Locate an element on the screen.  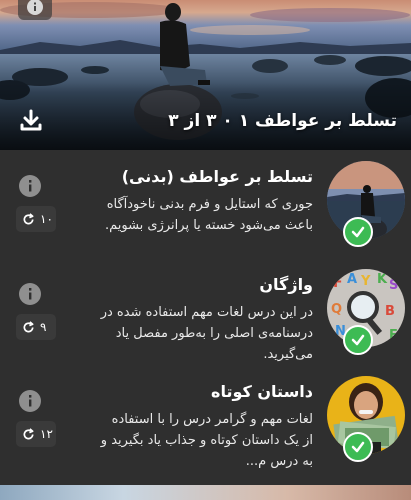
download-button is located at coordinates (31, 121).